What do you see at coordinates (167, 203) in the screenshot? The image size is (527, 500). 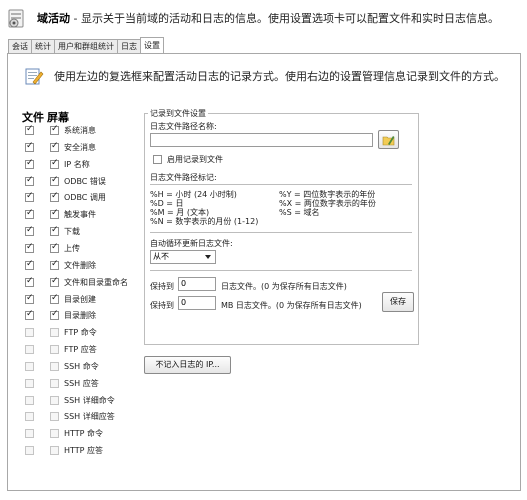 I see `token-day: %D = 日` at bounding box center [167, 203].